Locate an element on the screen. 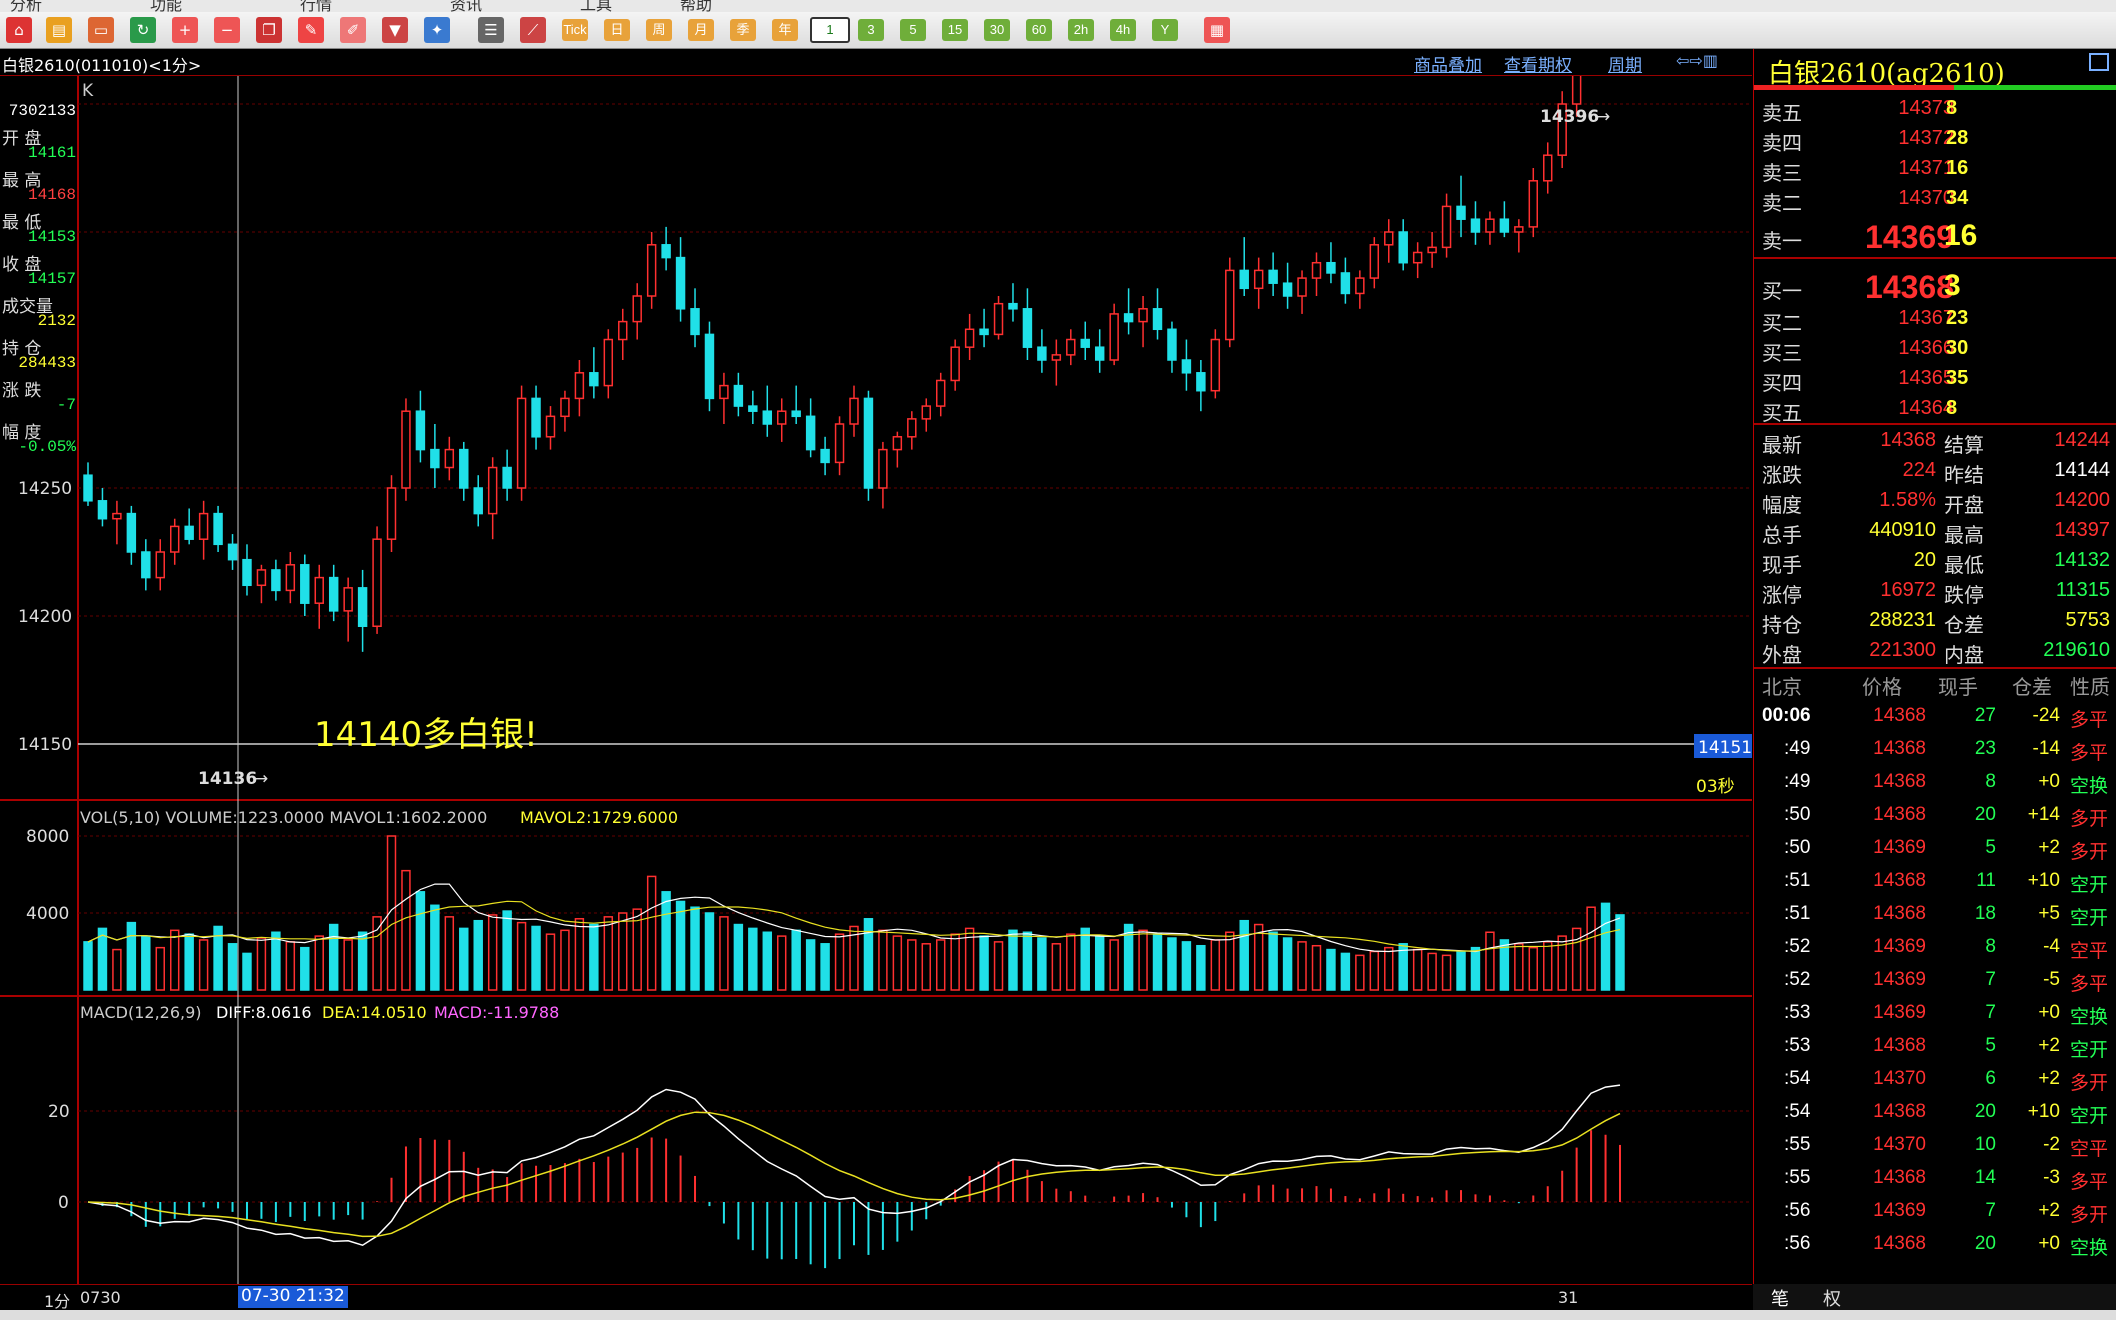  menu-analysis: 分析 is located at coordinates (26, 6).